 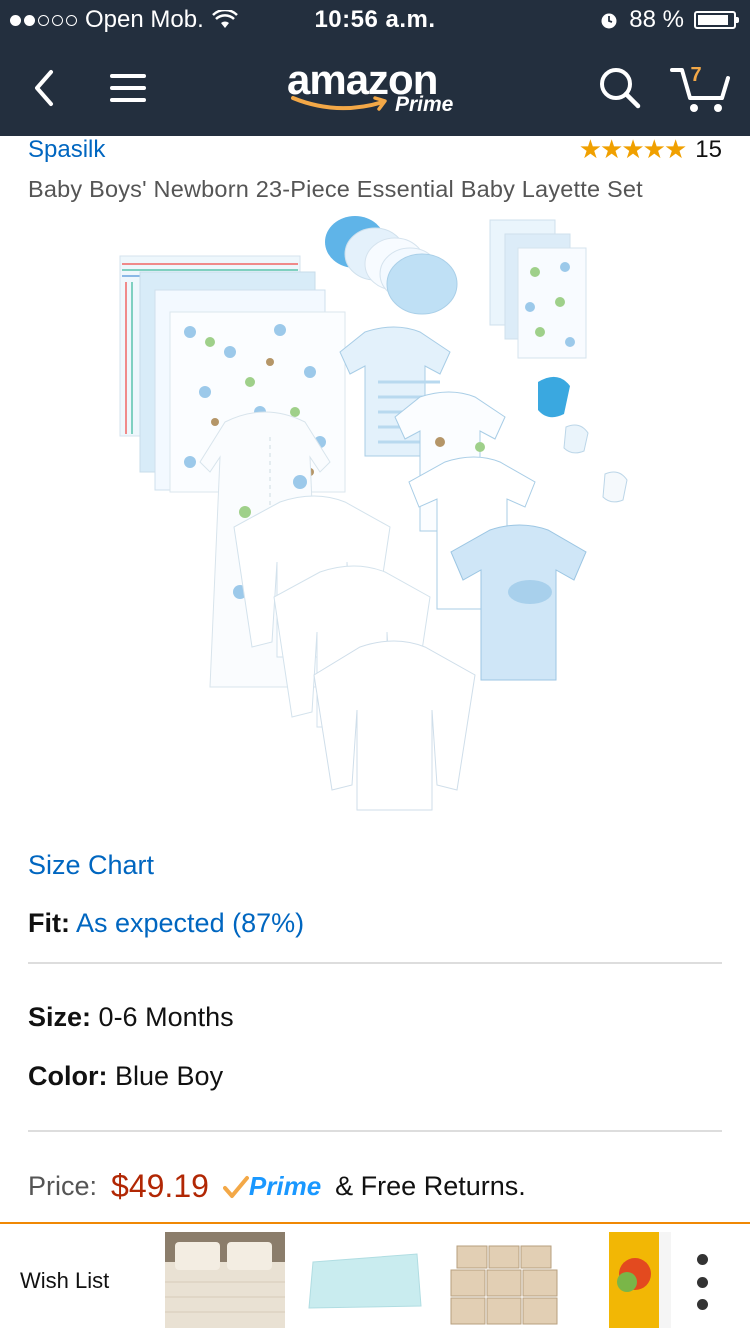 I want to click on storage-bins-image, so click(x=505, y=1280).